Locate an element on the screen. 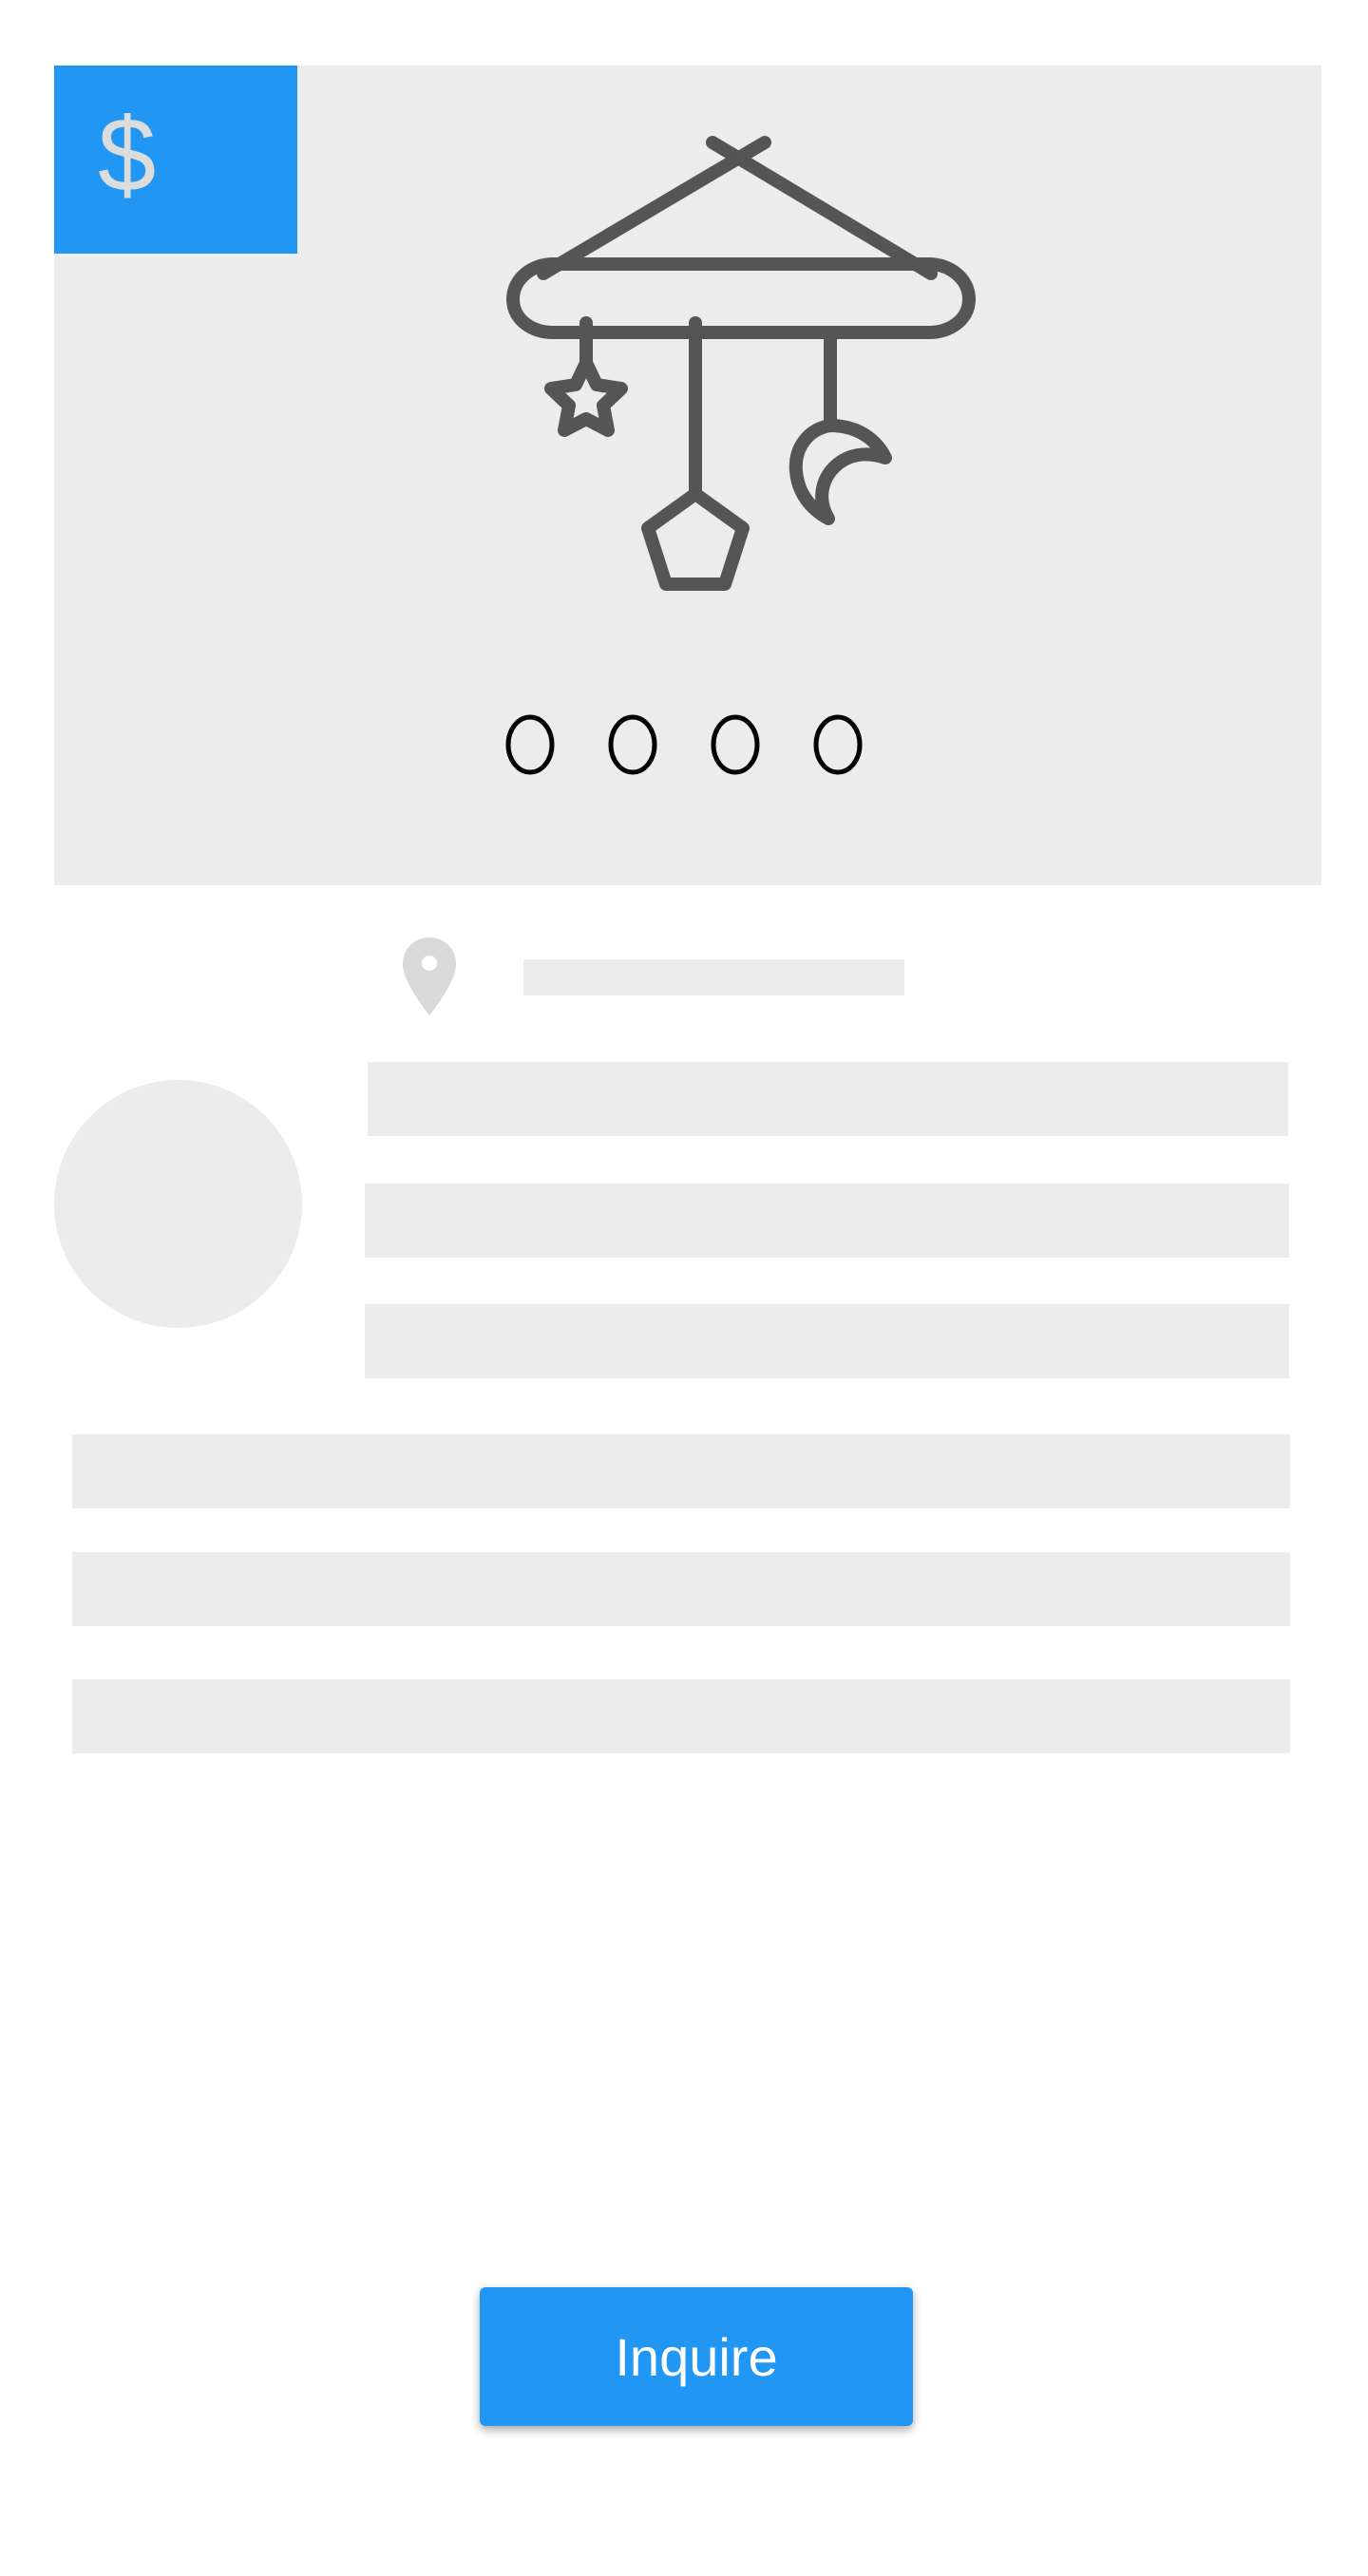 This screenshot has width=1368, height=2576. map-pin-icon is located at coordinates (429, 976).